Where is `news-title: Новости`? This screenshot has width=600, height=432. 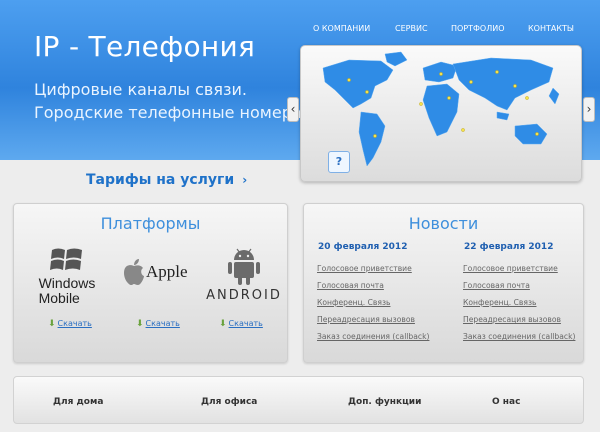 news-title: Новости is located at coordinates (443, 223).